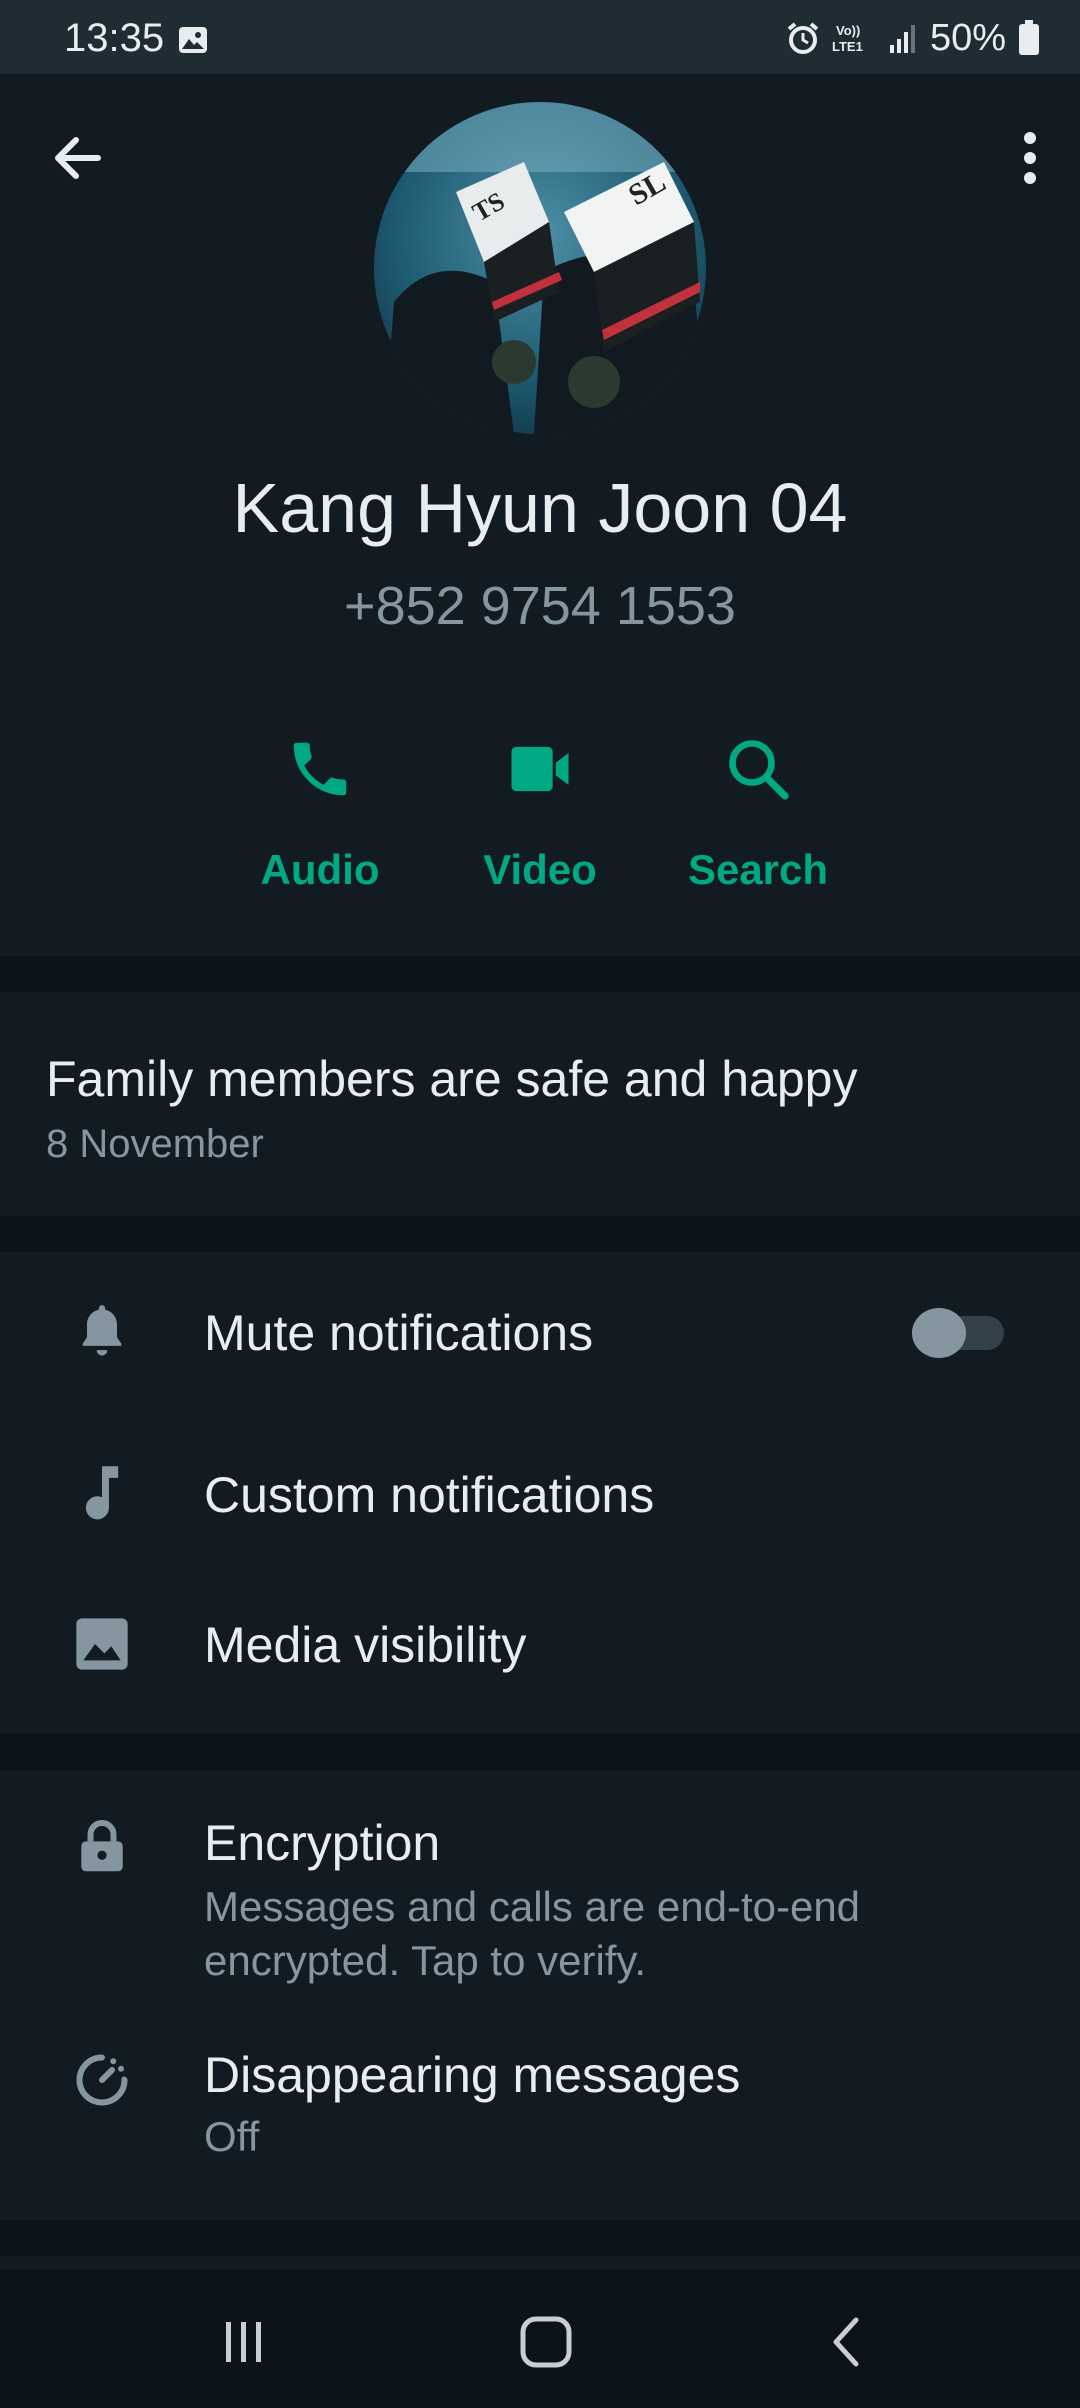 Image resolution: width=1080 pixels, height=2408 pixels. What do you see at coordinates (848, 30) in the screenshot?
I see `svg-text: Vo))` at bounding box center [848, 30].